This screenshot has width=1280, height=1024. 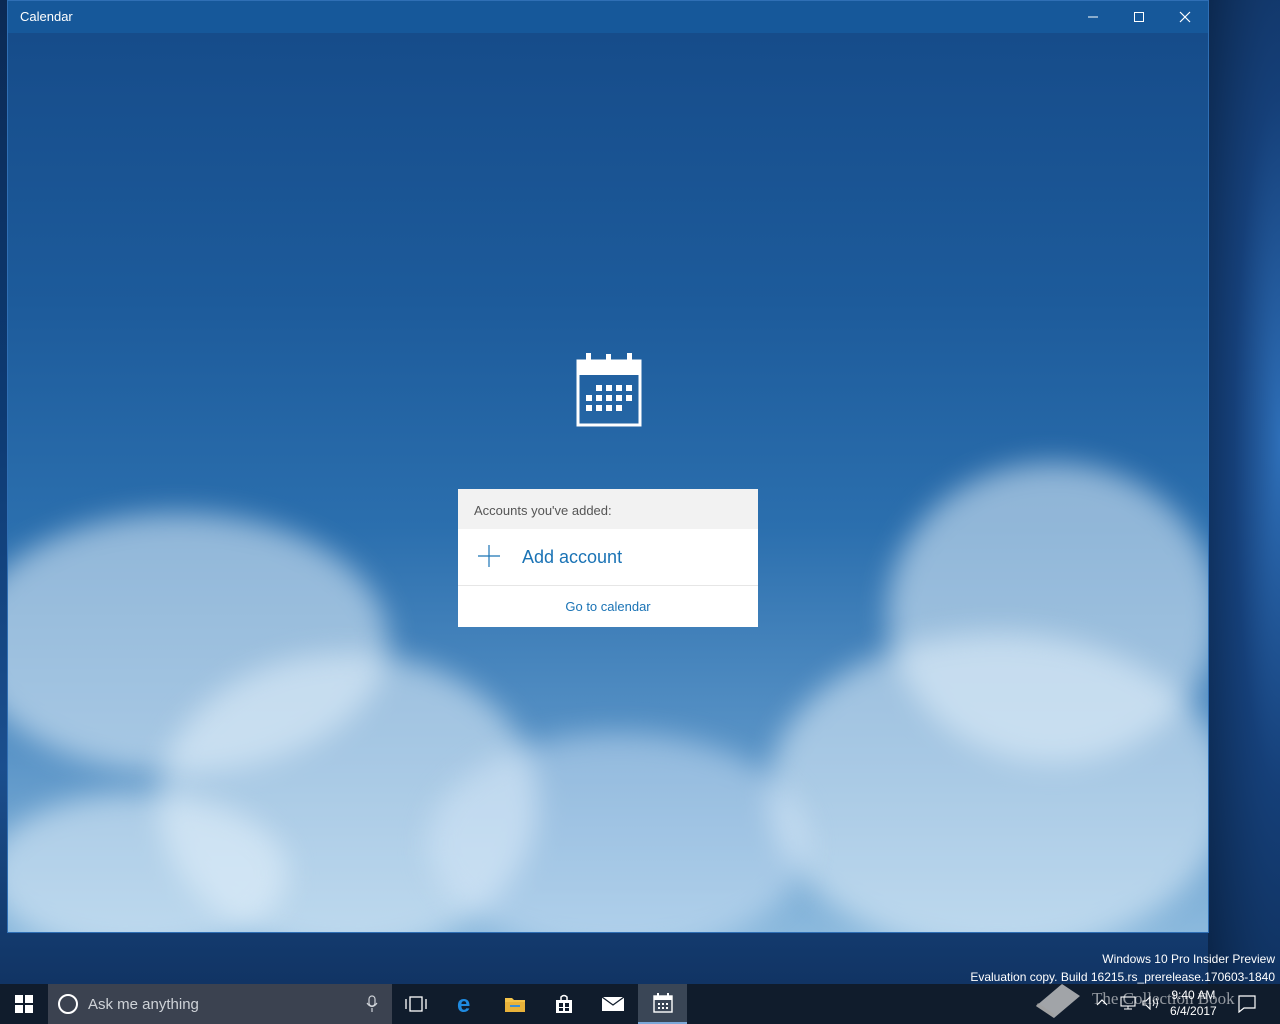 What do you see at coordinates (1188, 959) in the screenshot?
I see `watermark-line-1: Windows 10 Pro Insider Preview` at bounding box center [1188, 959].